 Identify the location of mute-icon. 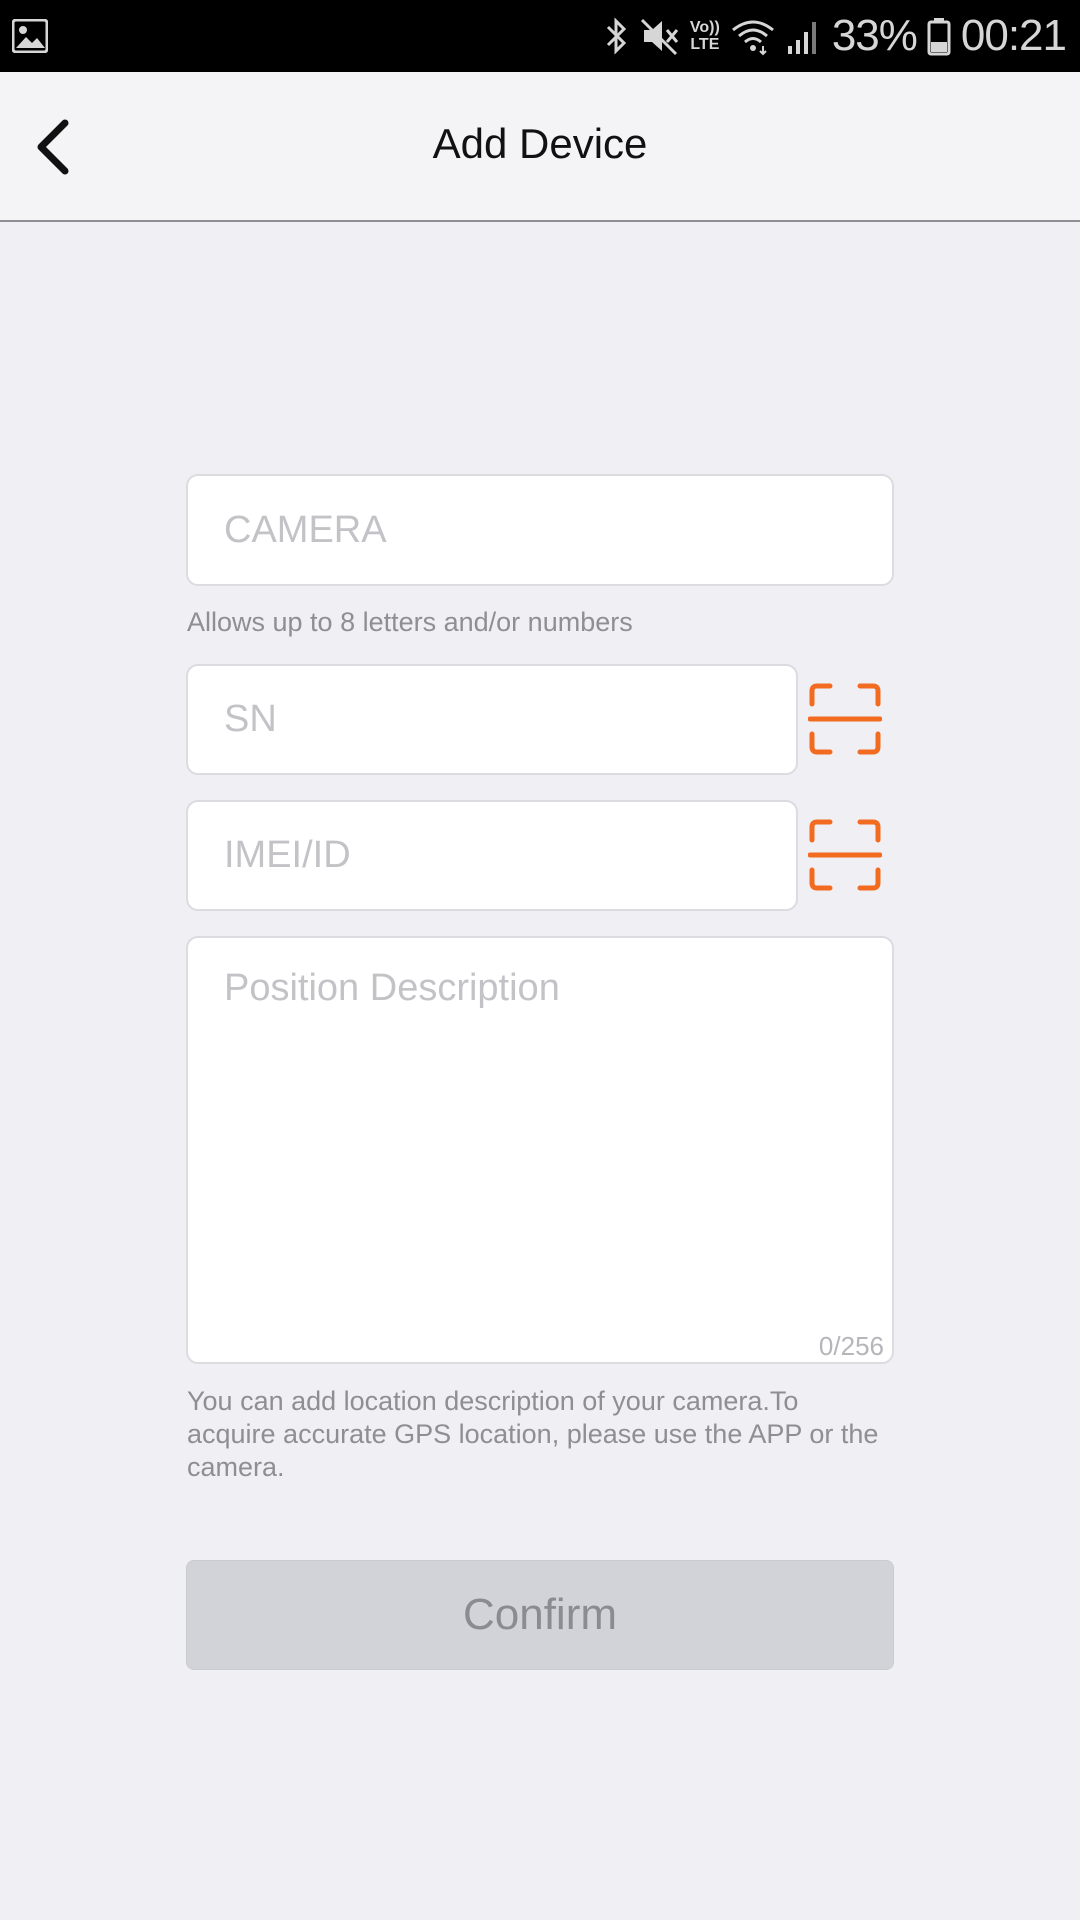
(659, 37).